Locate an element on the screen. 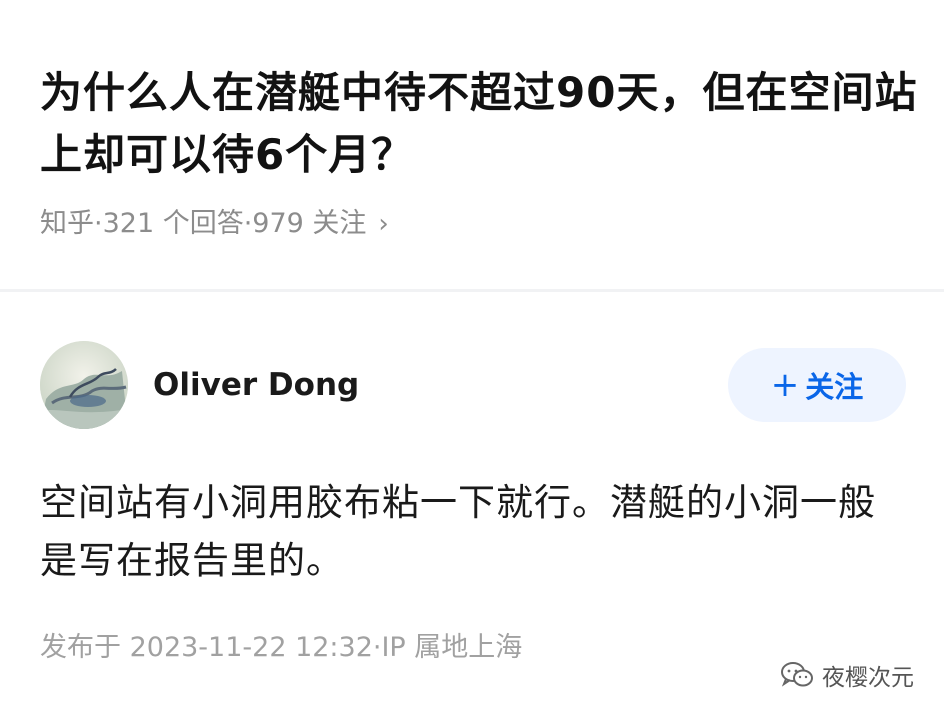  follow-label: 关注 is located at coordinates (834, 387).